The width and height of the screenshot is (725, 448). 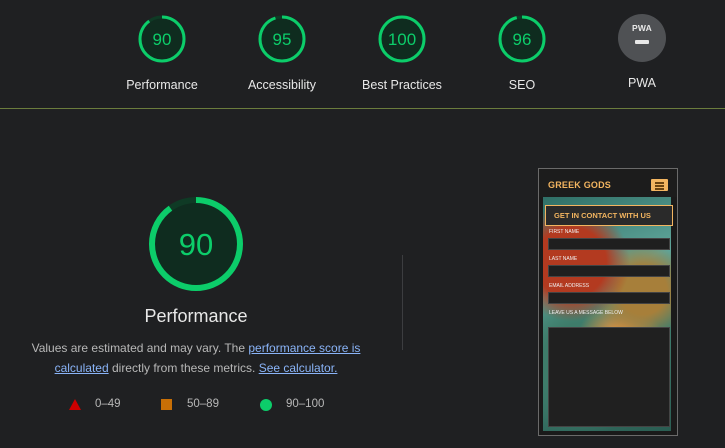 I want to click on pwa-badge-text: PWA, so click(x=642, y=28).